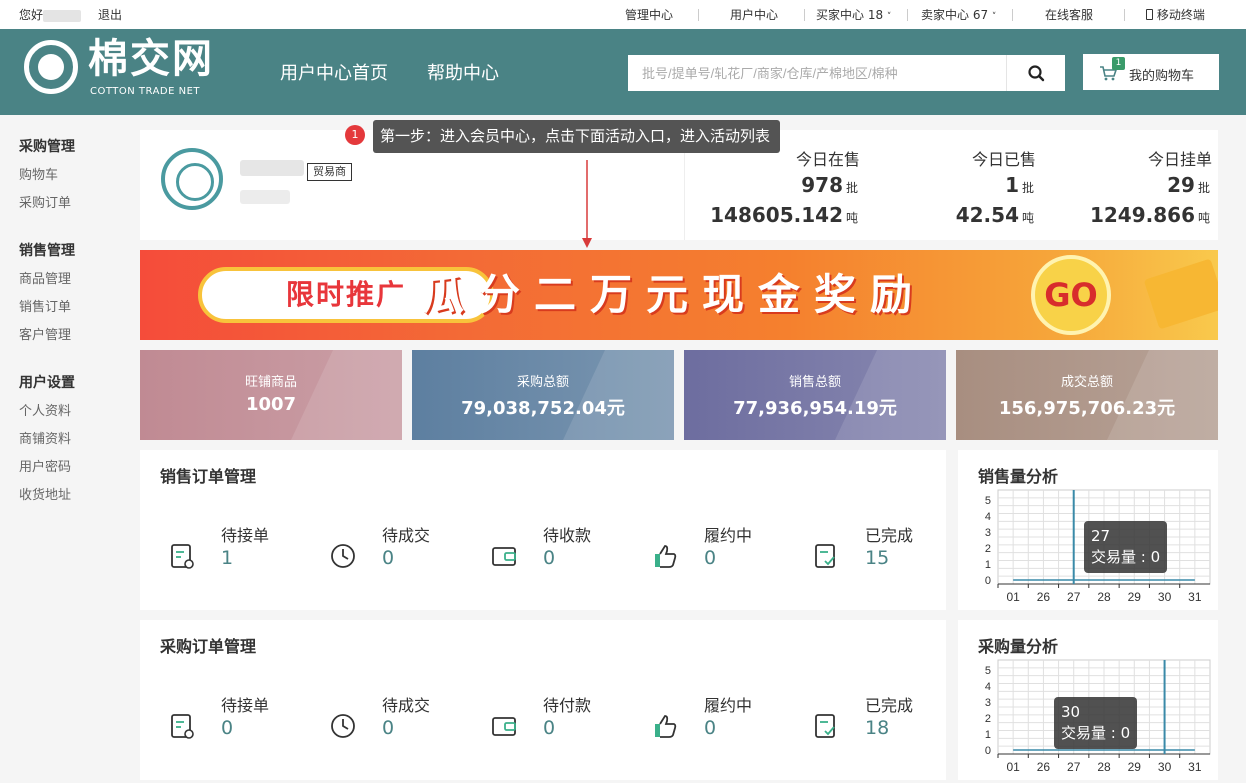 This screenshot has height=783, width=1246. What do you see at coordinates (944, 185) in the screenshot?
I see `stat-sold-count: 1批` at bounding box center [944, 185].